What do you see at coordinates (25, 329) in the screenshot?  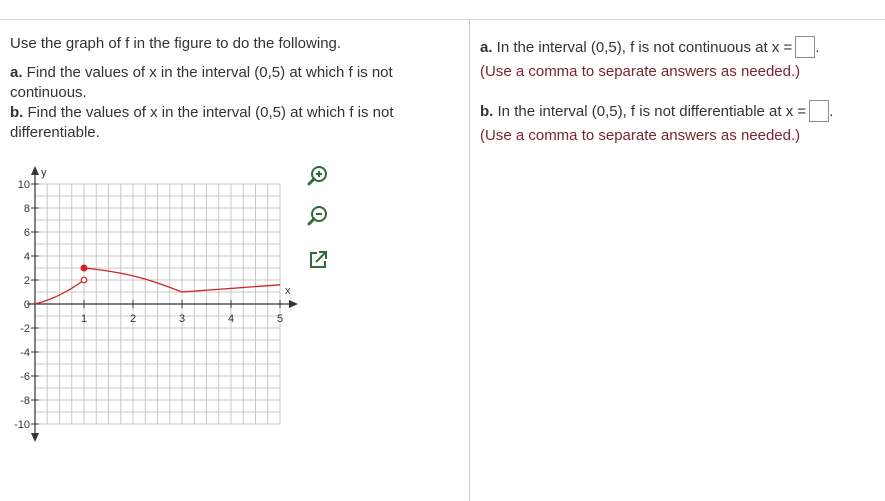 I see `y-tick-label: -2` at bounding box center [25, 329].